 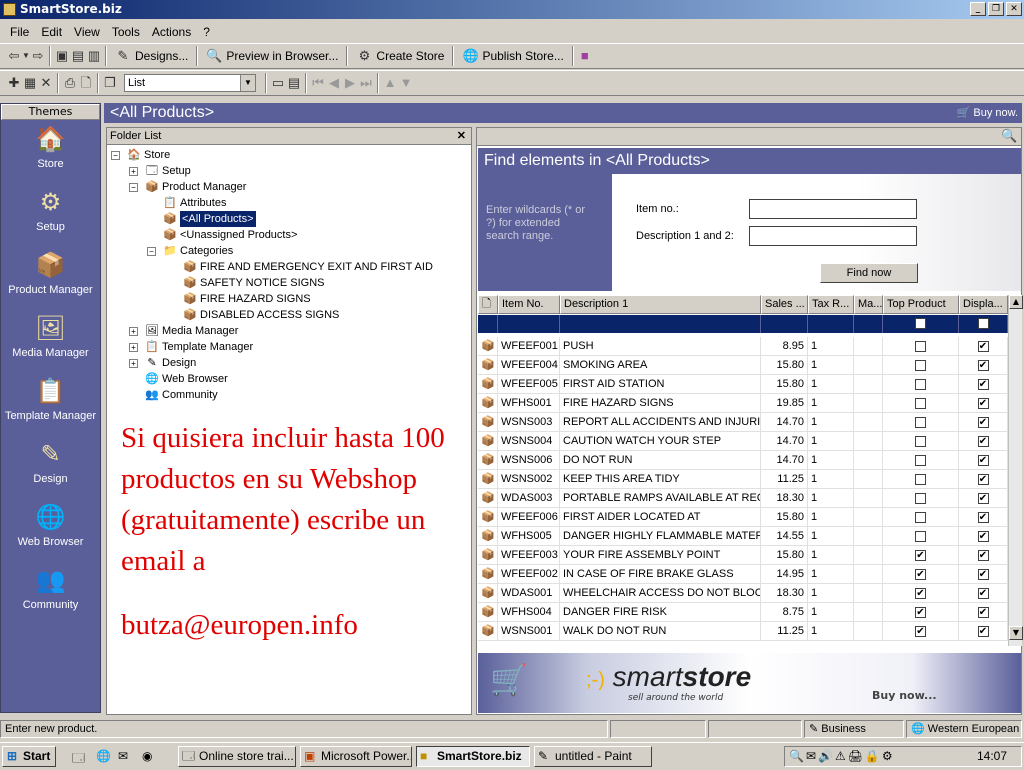 What do you see at coordinates (51, 32) in the screenshot?
I see `menu-edit: Edit` at bounding box center [51, 32].